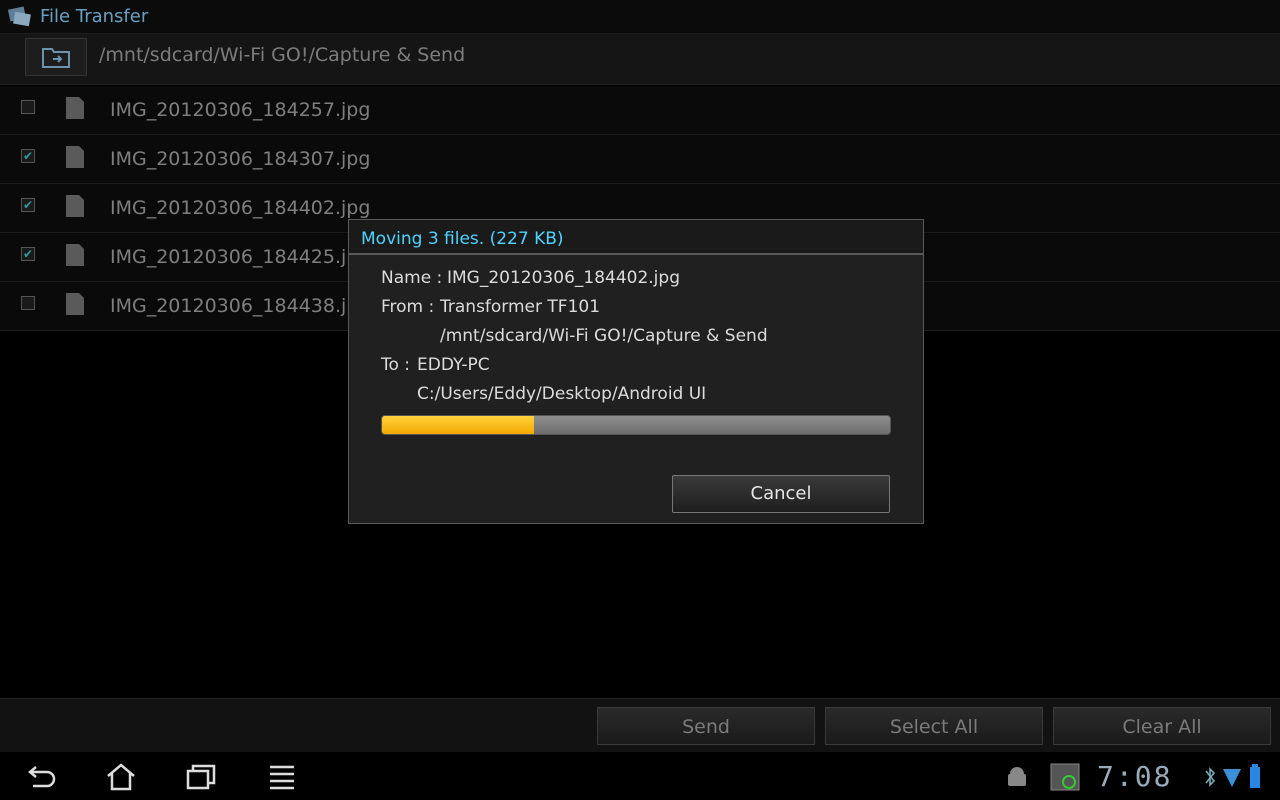 The height and width of the screenshot is (800, 1280). What do you see at coordinates (636, 237) in the screenshot?
I see `dialog-header: Moving 3 files. (227 KB)` at bounding box center [636, 237].